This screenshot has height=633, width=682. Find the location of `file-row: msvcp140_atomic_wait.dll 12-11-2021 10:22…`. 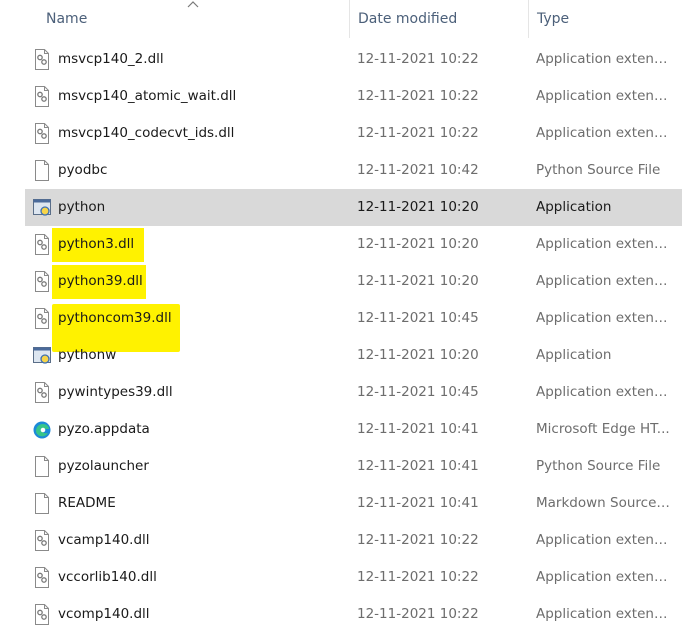

file-row: msvcp140_atomic_wait.dll 12-11-2021 10:22… is located at coordinates (341, 96).